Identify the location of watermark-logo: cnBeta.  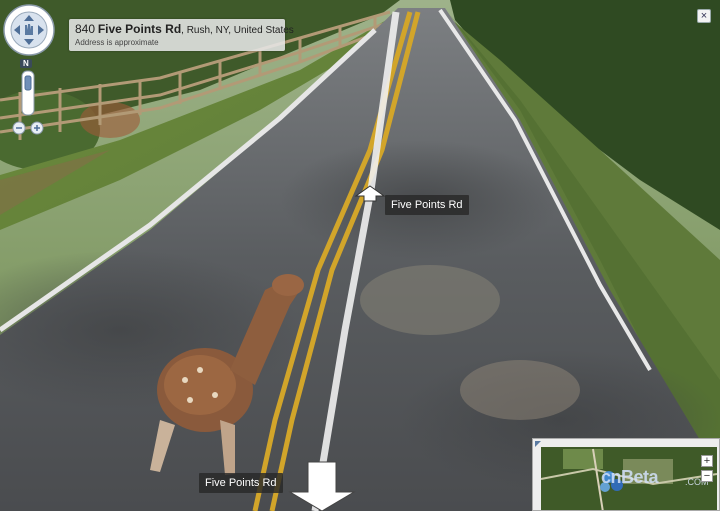
(630, 477).